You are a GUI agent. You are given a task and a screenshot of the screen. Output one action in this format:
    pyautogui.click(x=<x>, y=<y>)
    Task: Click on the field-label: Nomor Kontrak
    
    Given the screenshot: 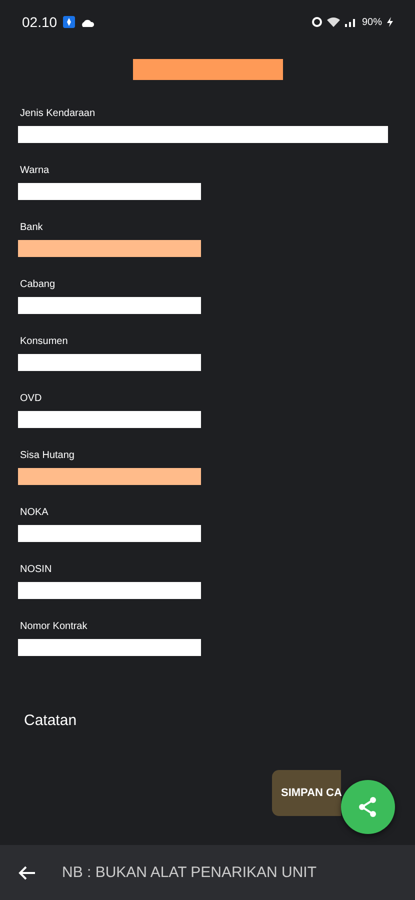 What is the action you would take?
    pyautogui.click(x=53, y=627)
    